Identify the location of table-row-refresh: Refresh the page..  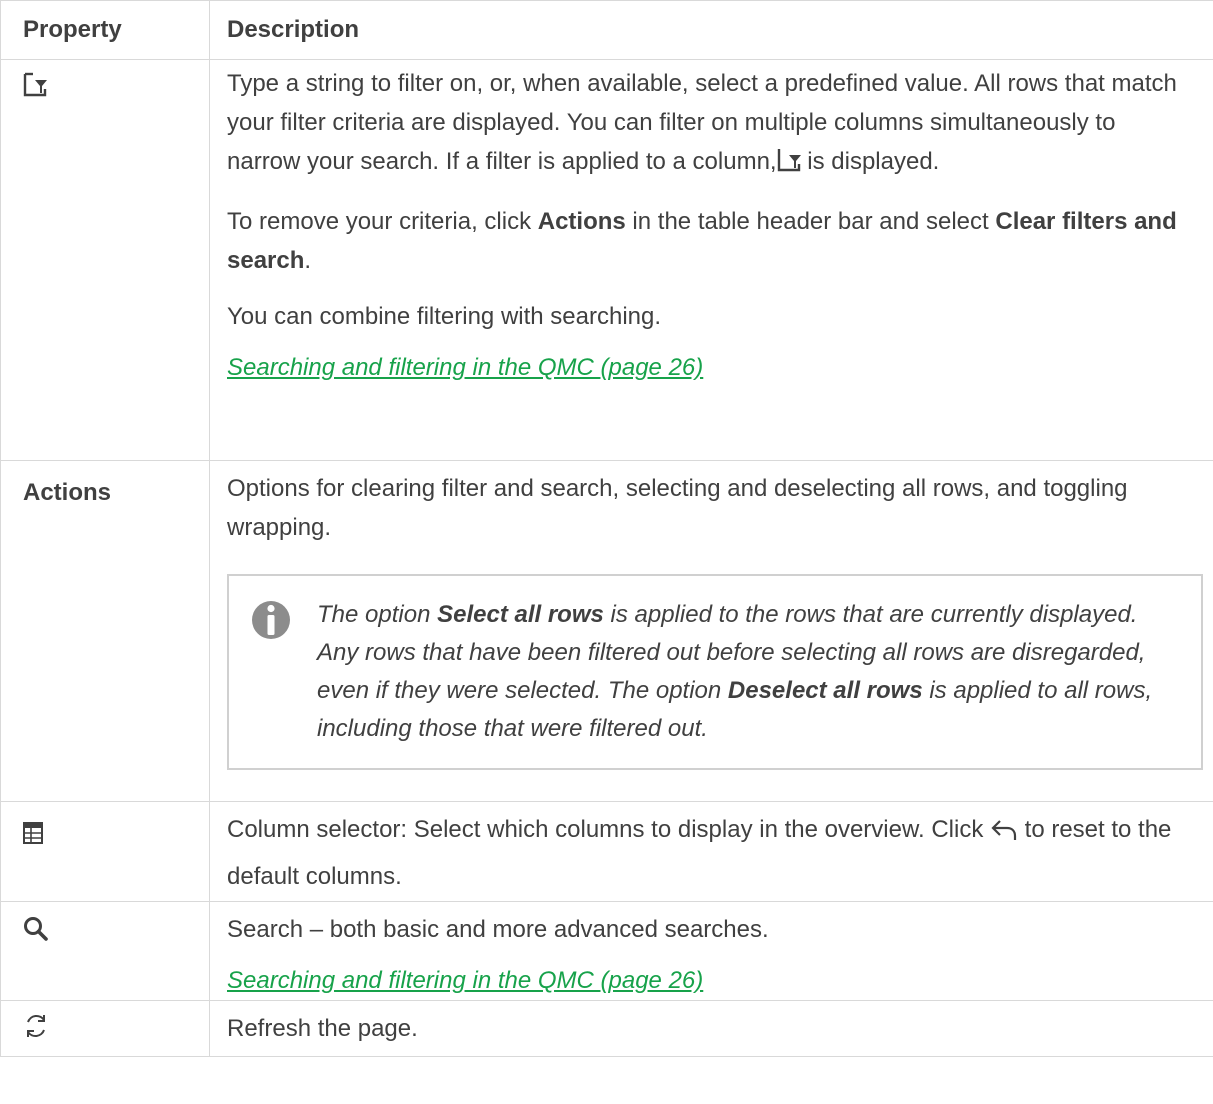
(606, 1028).